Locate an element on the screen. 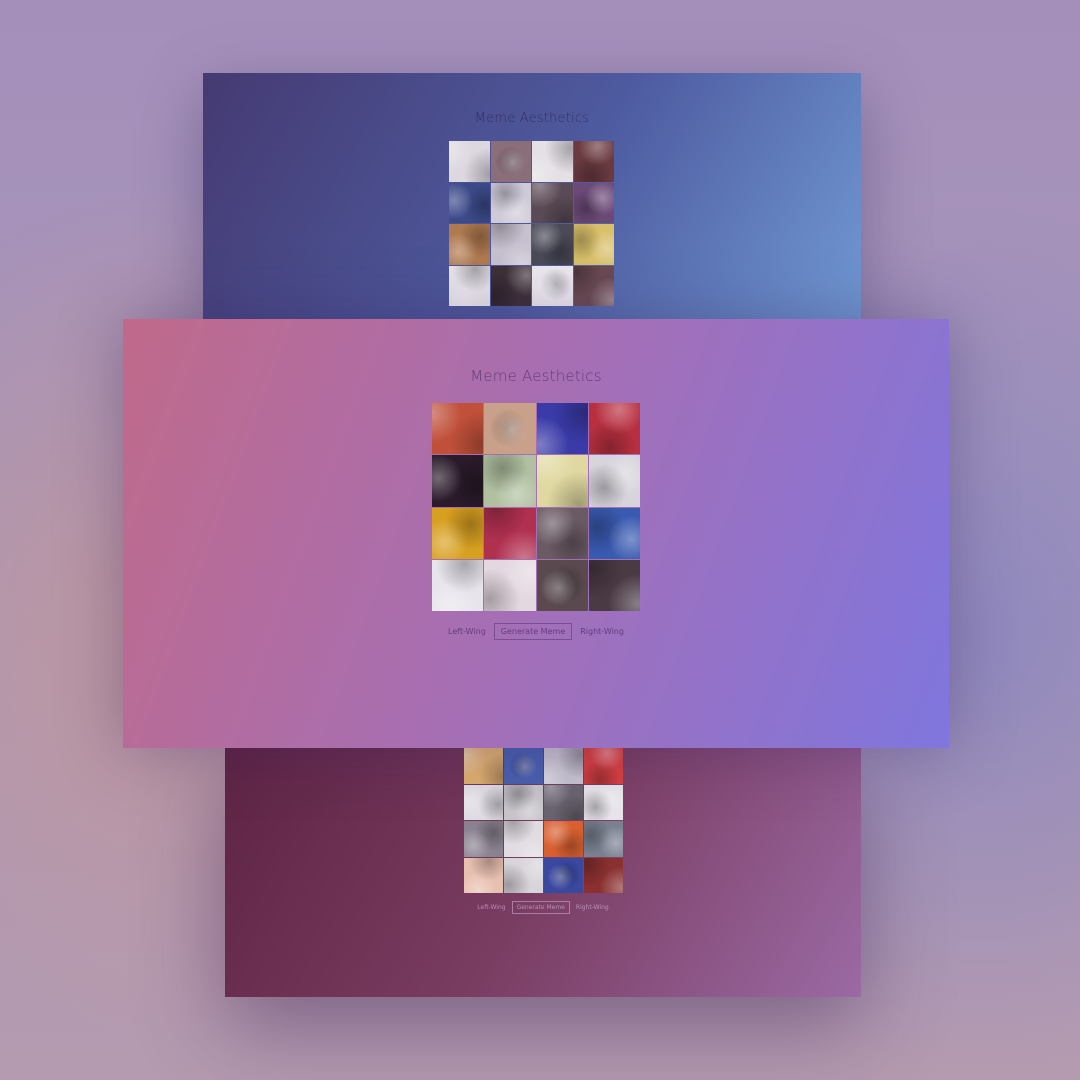 The width and height of the screenshot is (1080, 1080). meme-grid-top is located at coordinates (531, 223).